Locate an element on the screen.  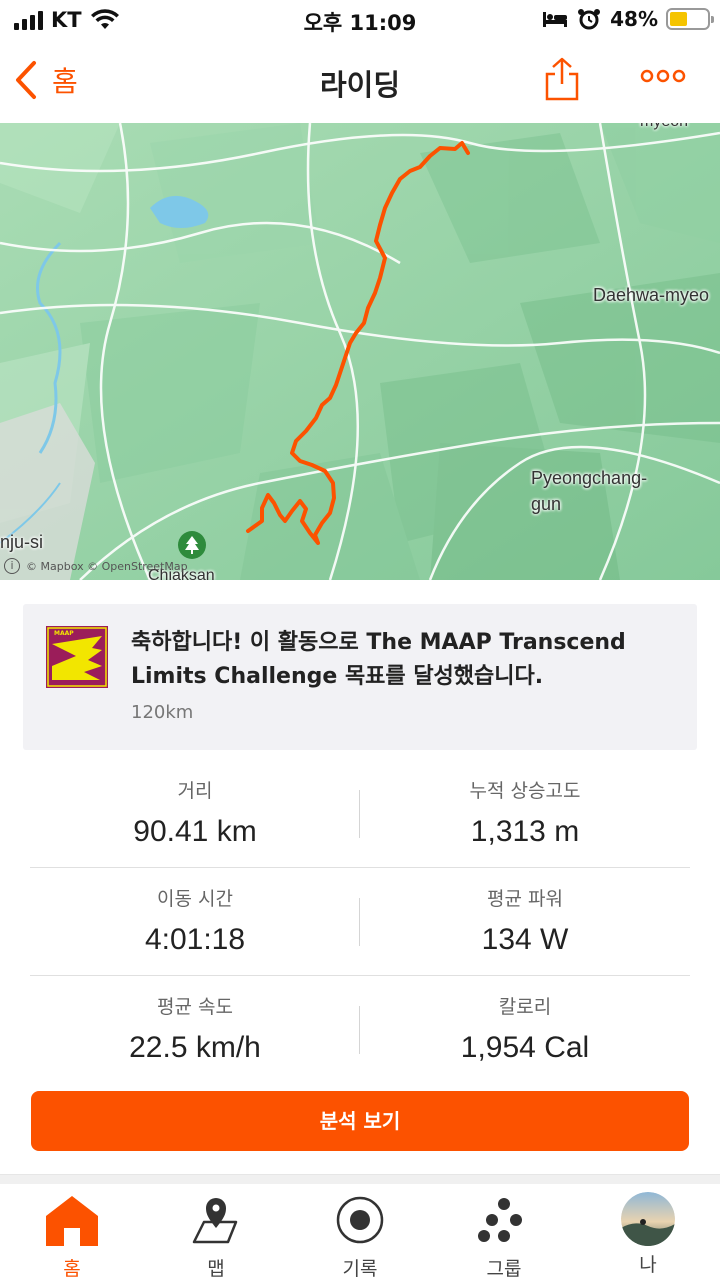
tab-record: 기록 is located at coordinates (360, 1232).